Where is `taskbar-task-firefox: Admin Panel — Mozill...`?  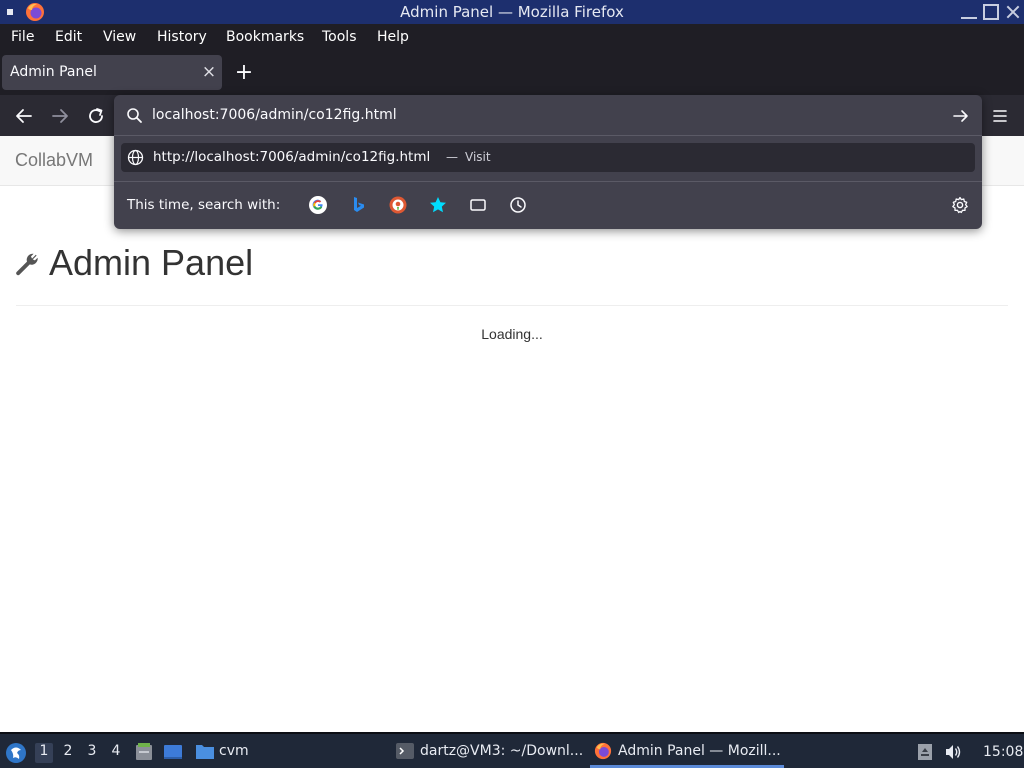
taskbar-task-firefox: Admin Panel — Mozill... is located at coordinates (687, 752).